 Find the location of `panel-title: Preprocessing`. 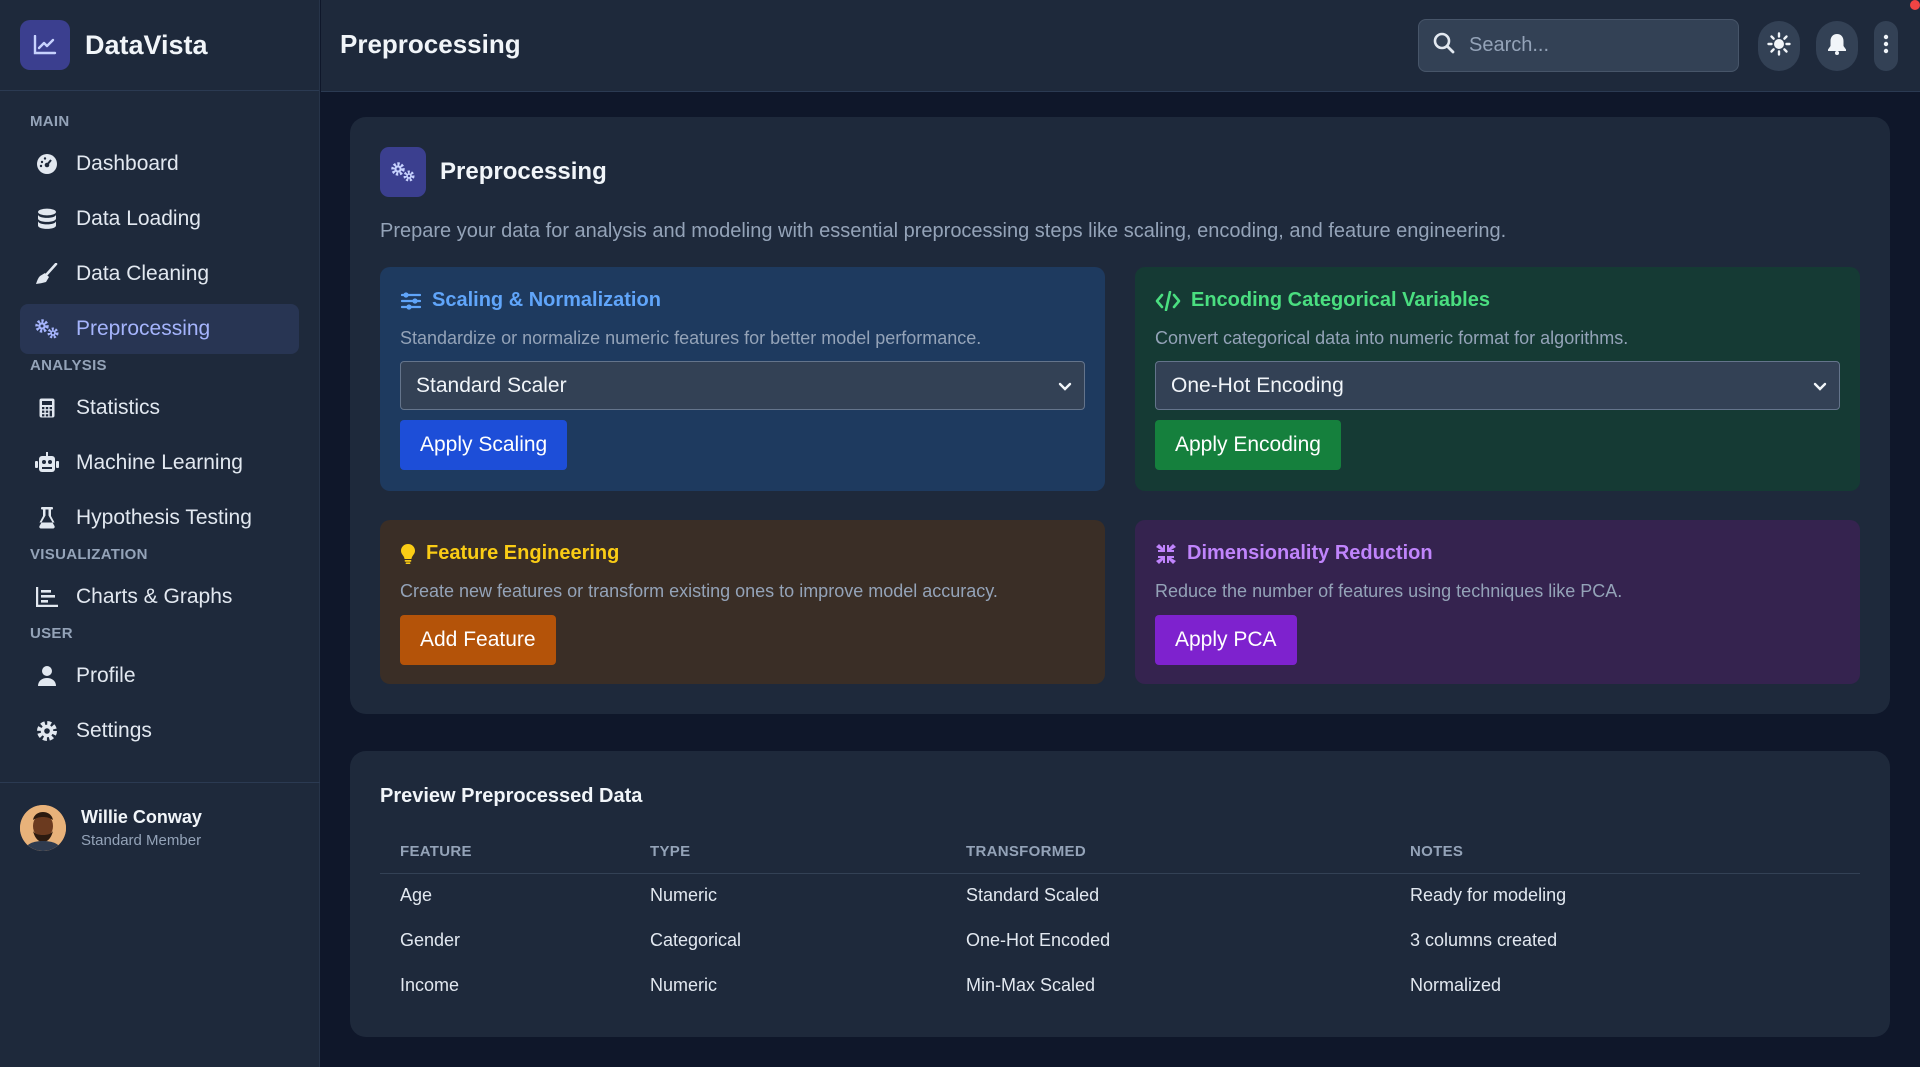

panel-title: Preprocessing is located at coordinates (523, 171).